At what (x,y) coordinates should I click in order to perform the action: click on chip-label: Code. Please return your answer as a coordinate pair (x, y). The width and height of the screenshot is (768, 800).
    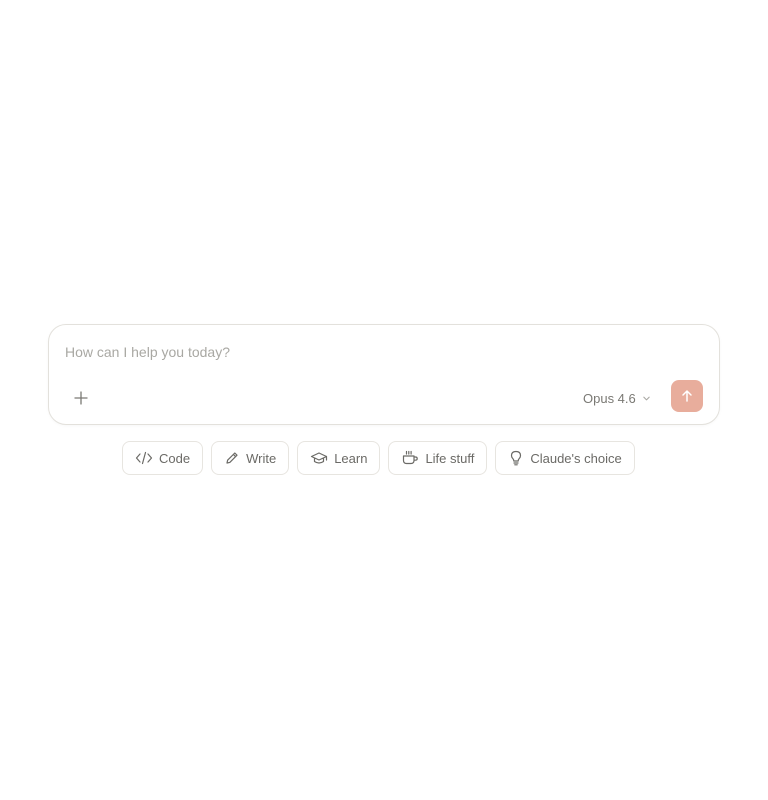
    Looking at the image, I should click on (175, 458).